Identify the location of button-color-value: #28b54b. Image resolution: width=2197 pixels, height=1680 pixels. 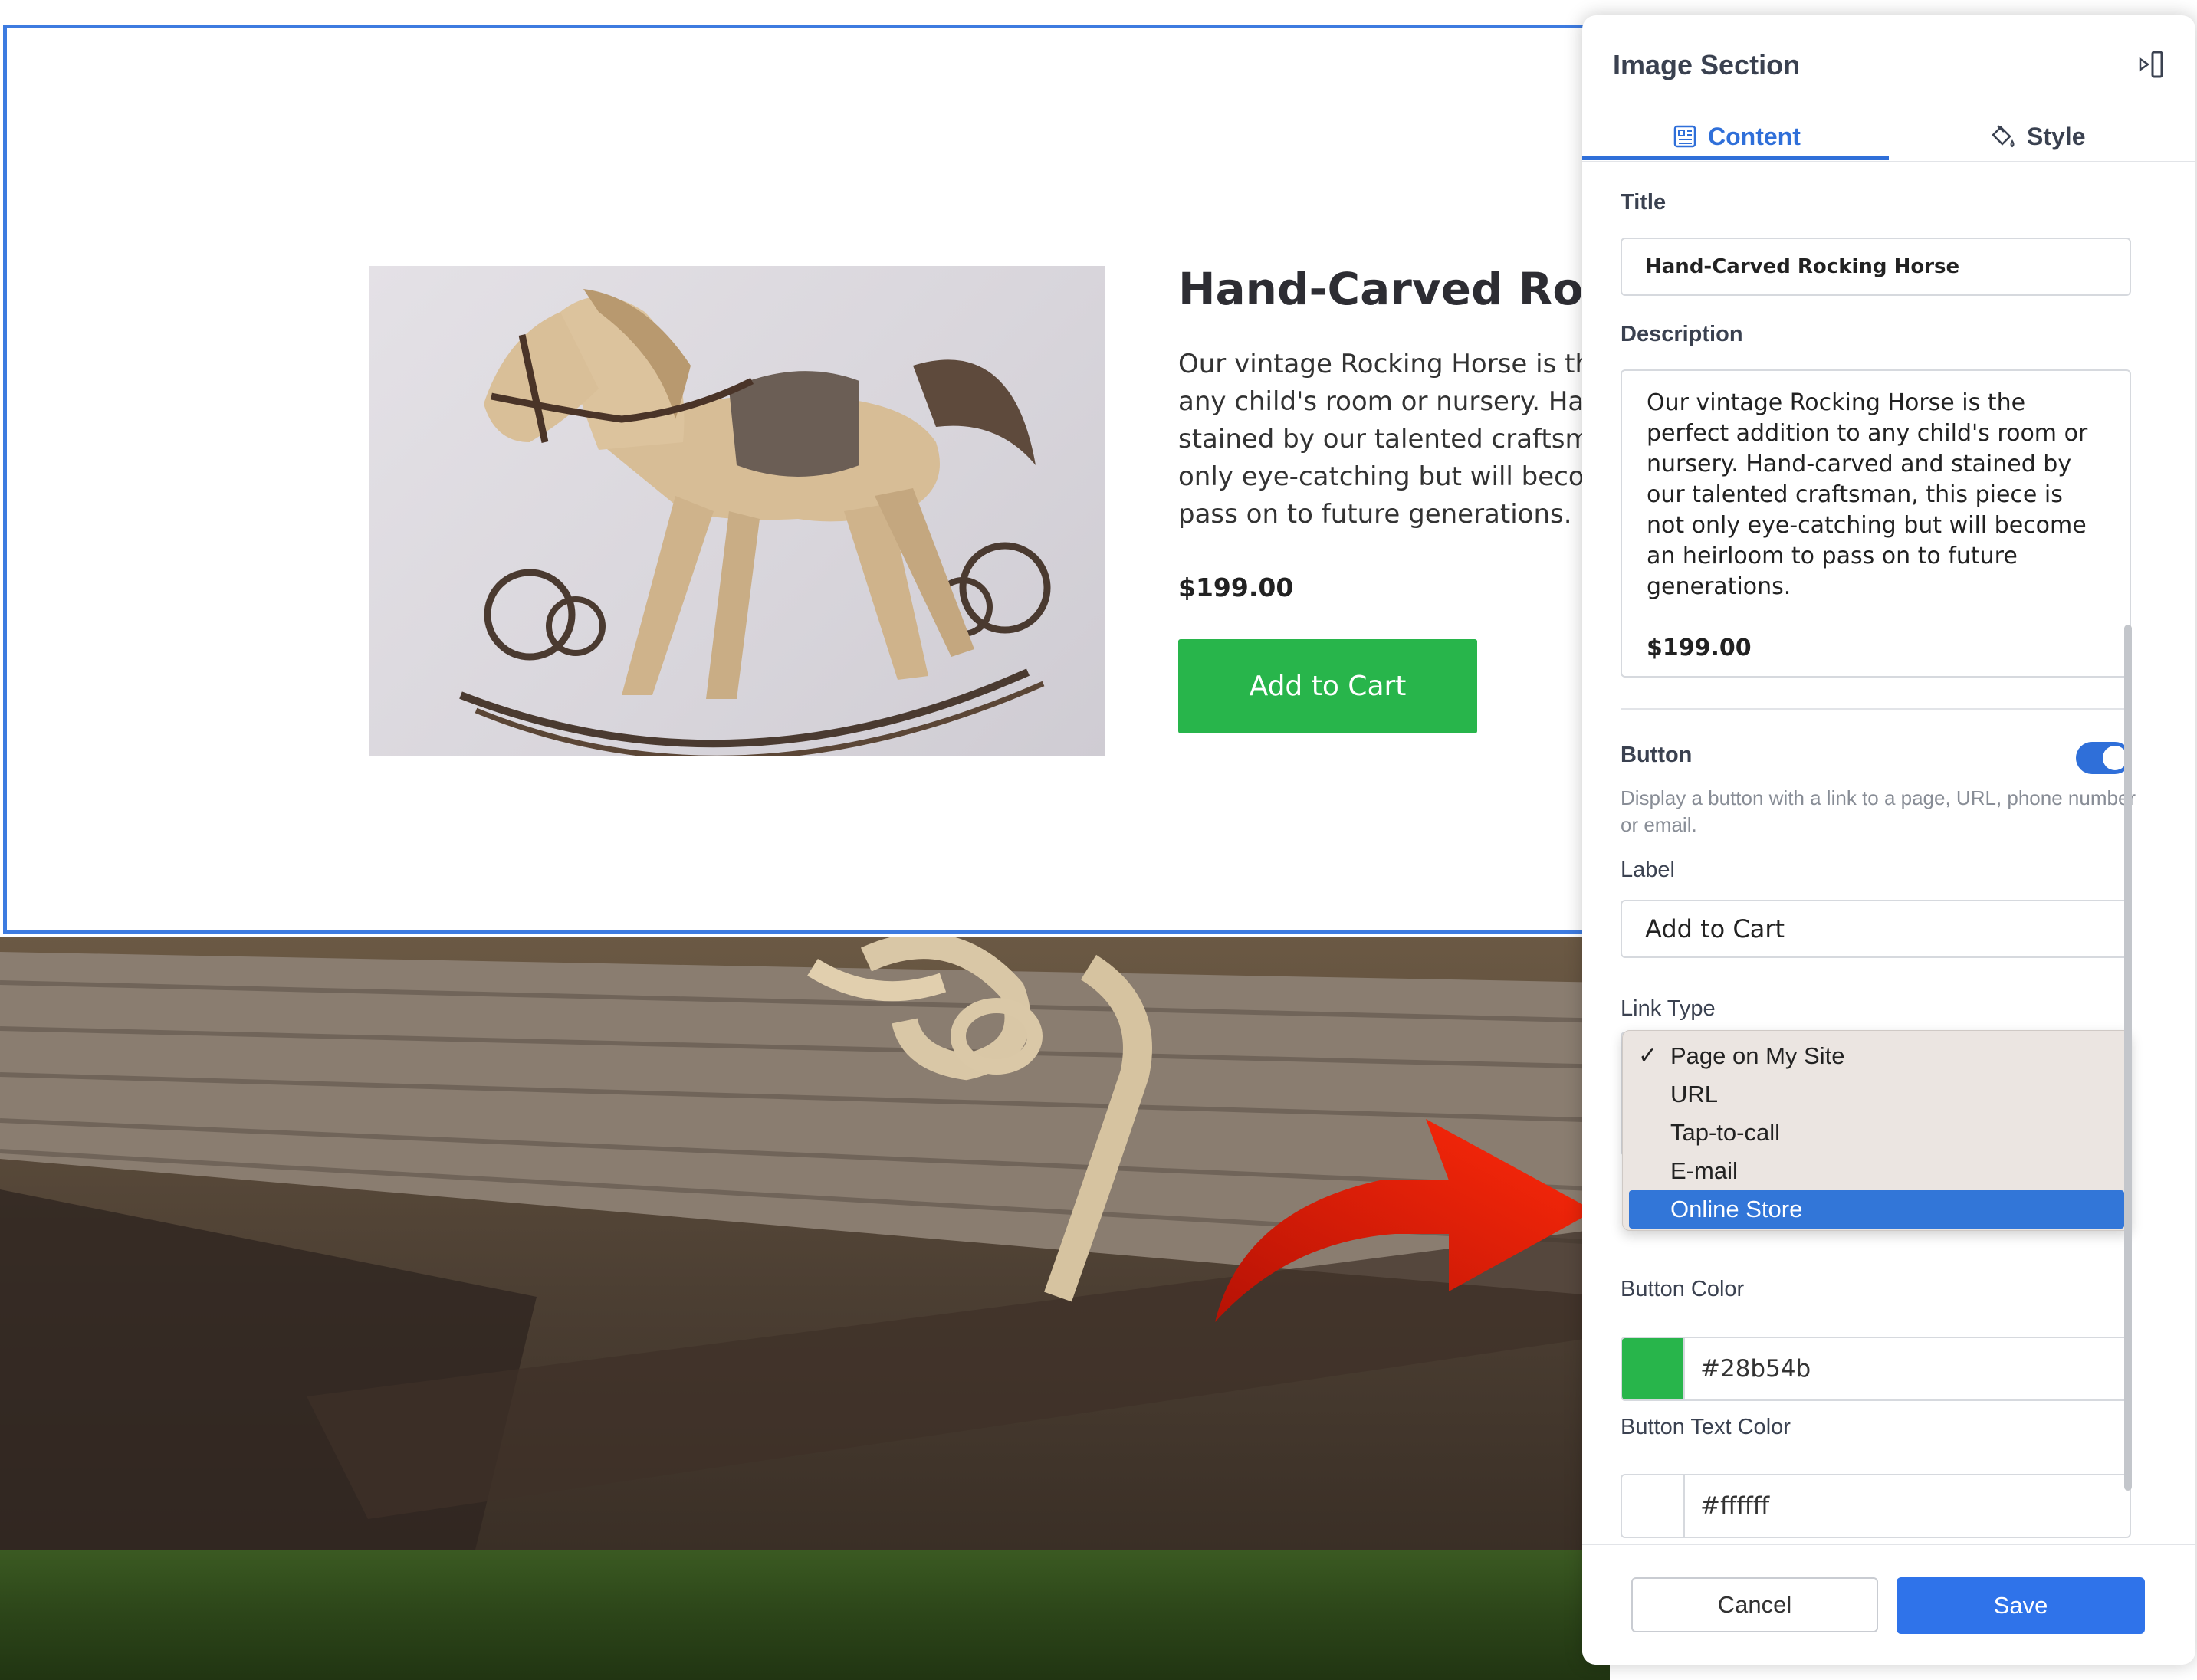
(1755, 1368).